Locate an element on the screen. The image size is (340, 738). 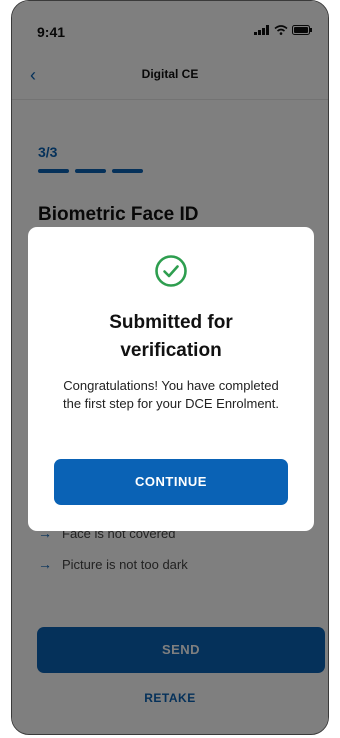
check-circle-icon is located at coordinates (171, 271).